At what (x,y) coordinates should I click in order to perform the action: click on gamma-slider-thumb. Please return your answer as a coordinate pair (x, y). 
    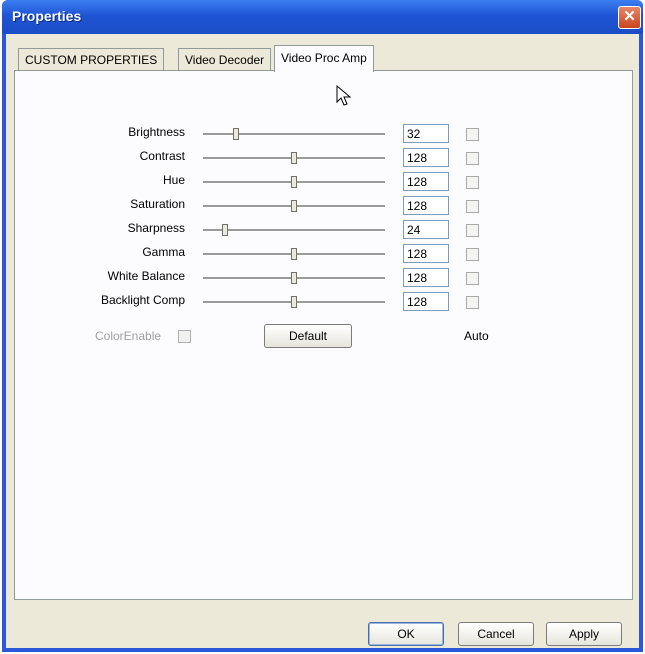
    Looking at the image, I should click on (294, 254).